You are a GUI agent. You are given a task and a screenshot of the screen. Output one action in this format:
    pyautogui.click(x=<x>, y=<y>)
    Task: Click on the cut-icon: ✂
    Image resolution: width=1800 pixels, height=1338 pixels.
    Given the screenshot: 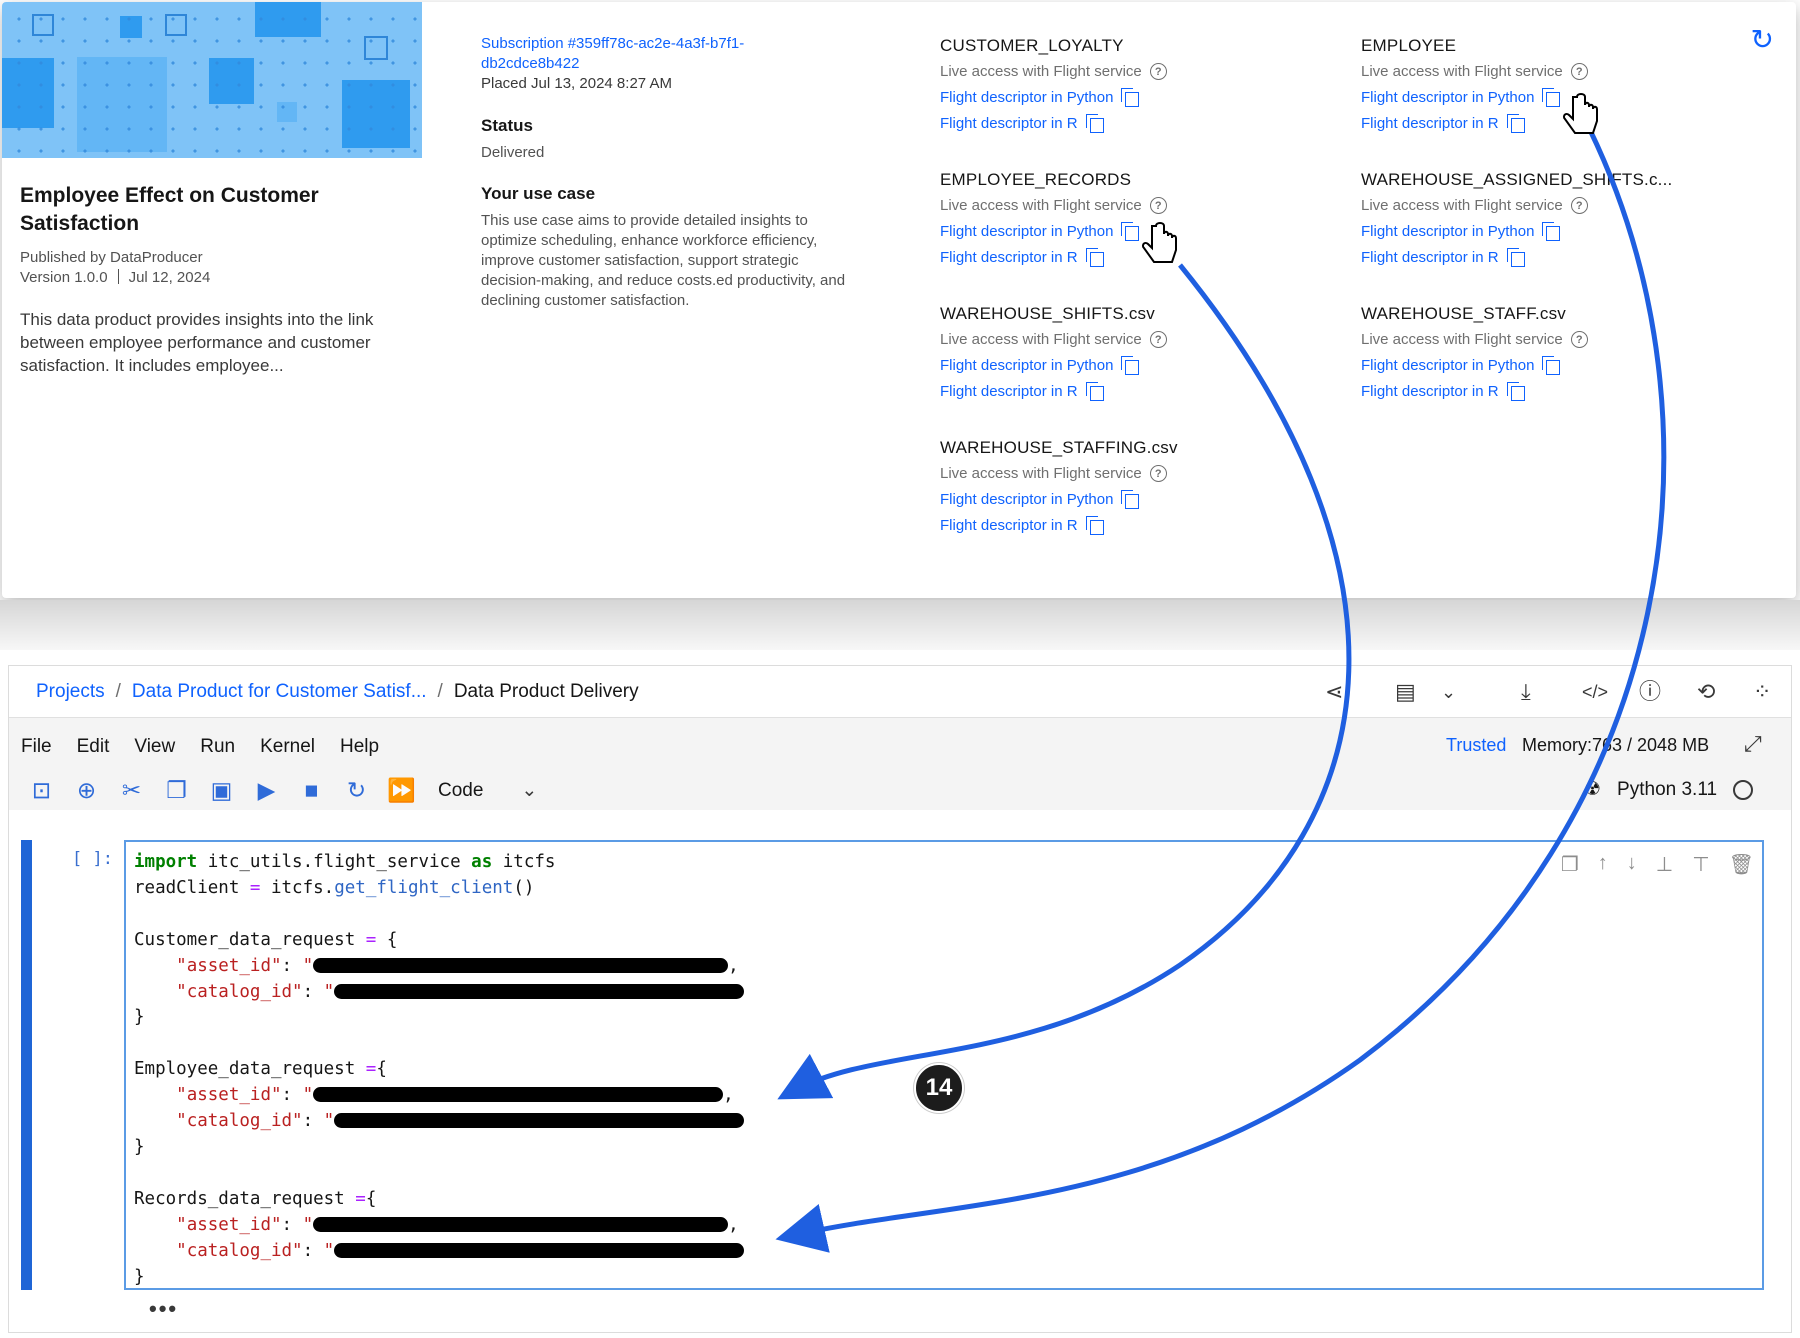 What is the action you would take?
    pyautogui.click(x=131, y=790)
    